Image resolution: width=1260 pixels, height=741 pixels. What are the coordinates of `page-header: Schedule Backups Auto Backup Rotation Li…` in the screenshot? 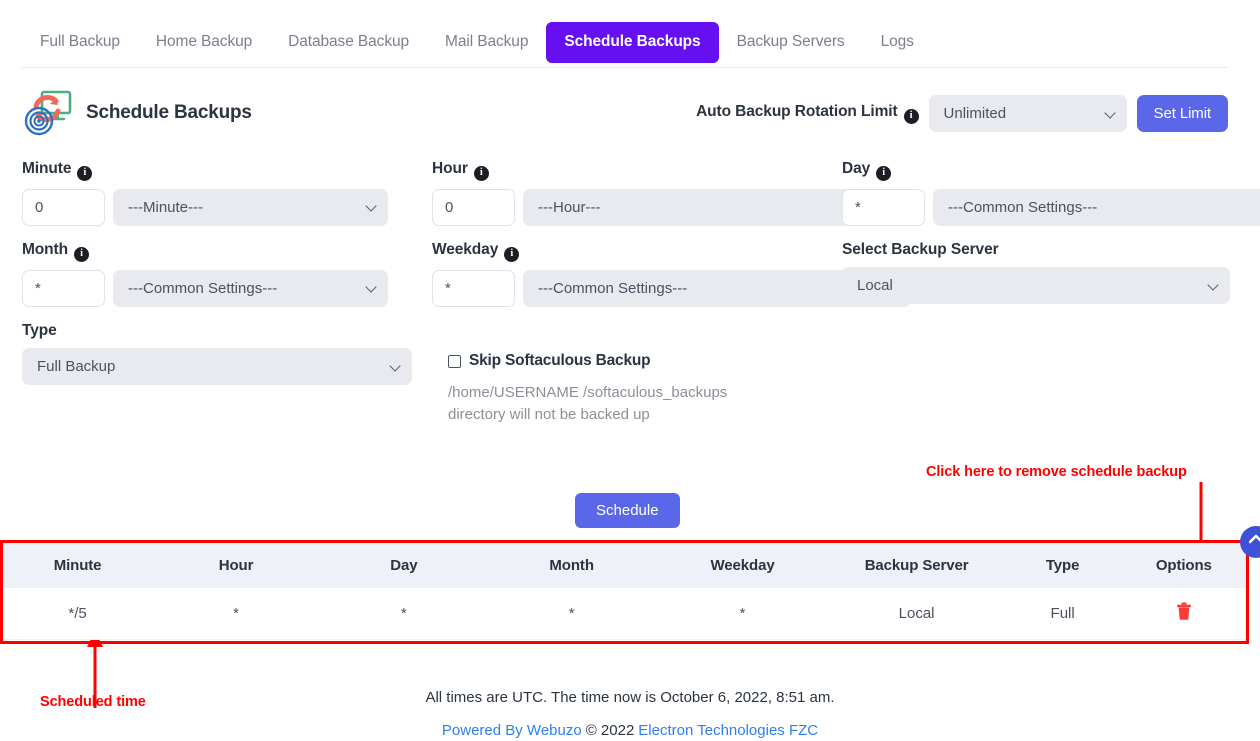 It's located at (625, 113).